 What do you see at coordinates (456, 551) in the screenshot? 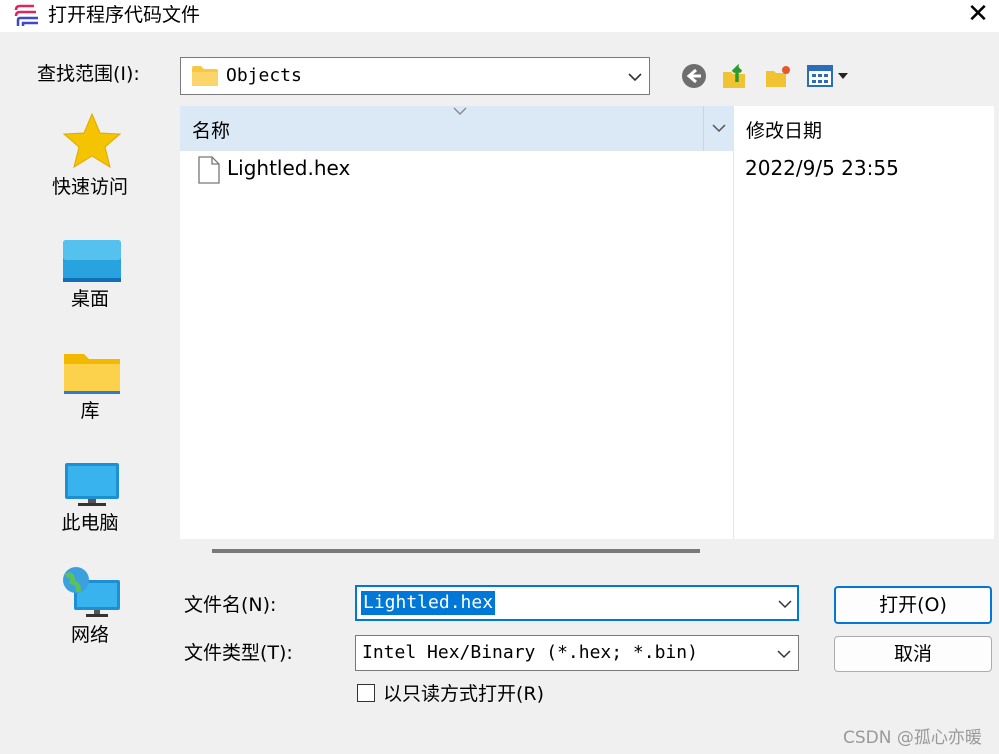
I see `horizontal-scrollbar` at bounding box center [456, 551].